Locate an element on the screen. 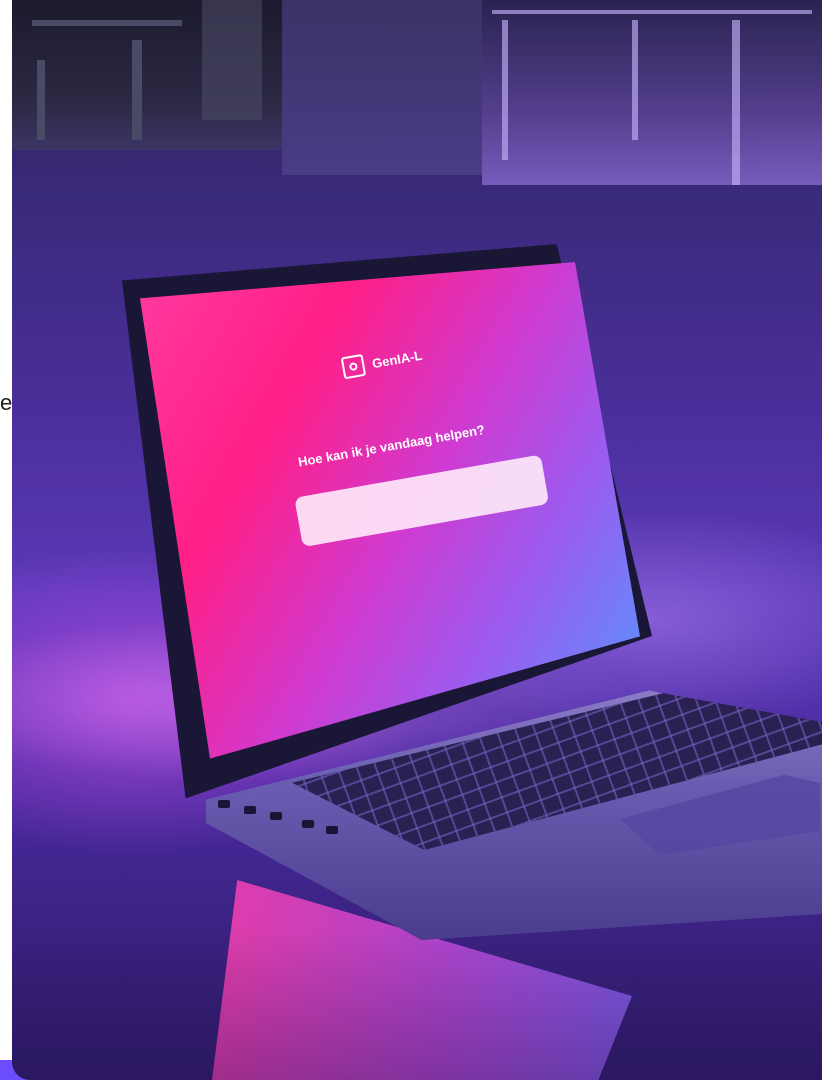 The image size is (822, 1080). chat-app: GenIA-L Hoe kan ik je vandaag helpen? is located at coordinates (428, 453).